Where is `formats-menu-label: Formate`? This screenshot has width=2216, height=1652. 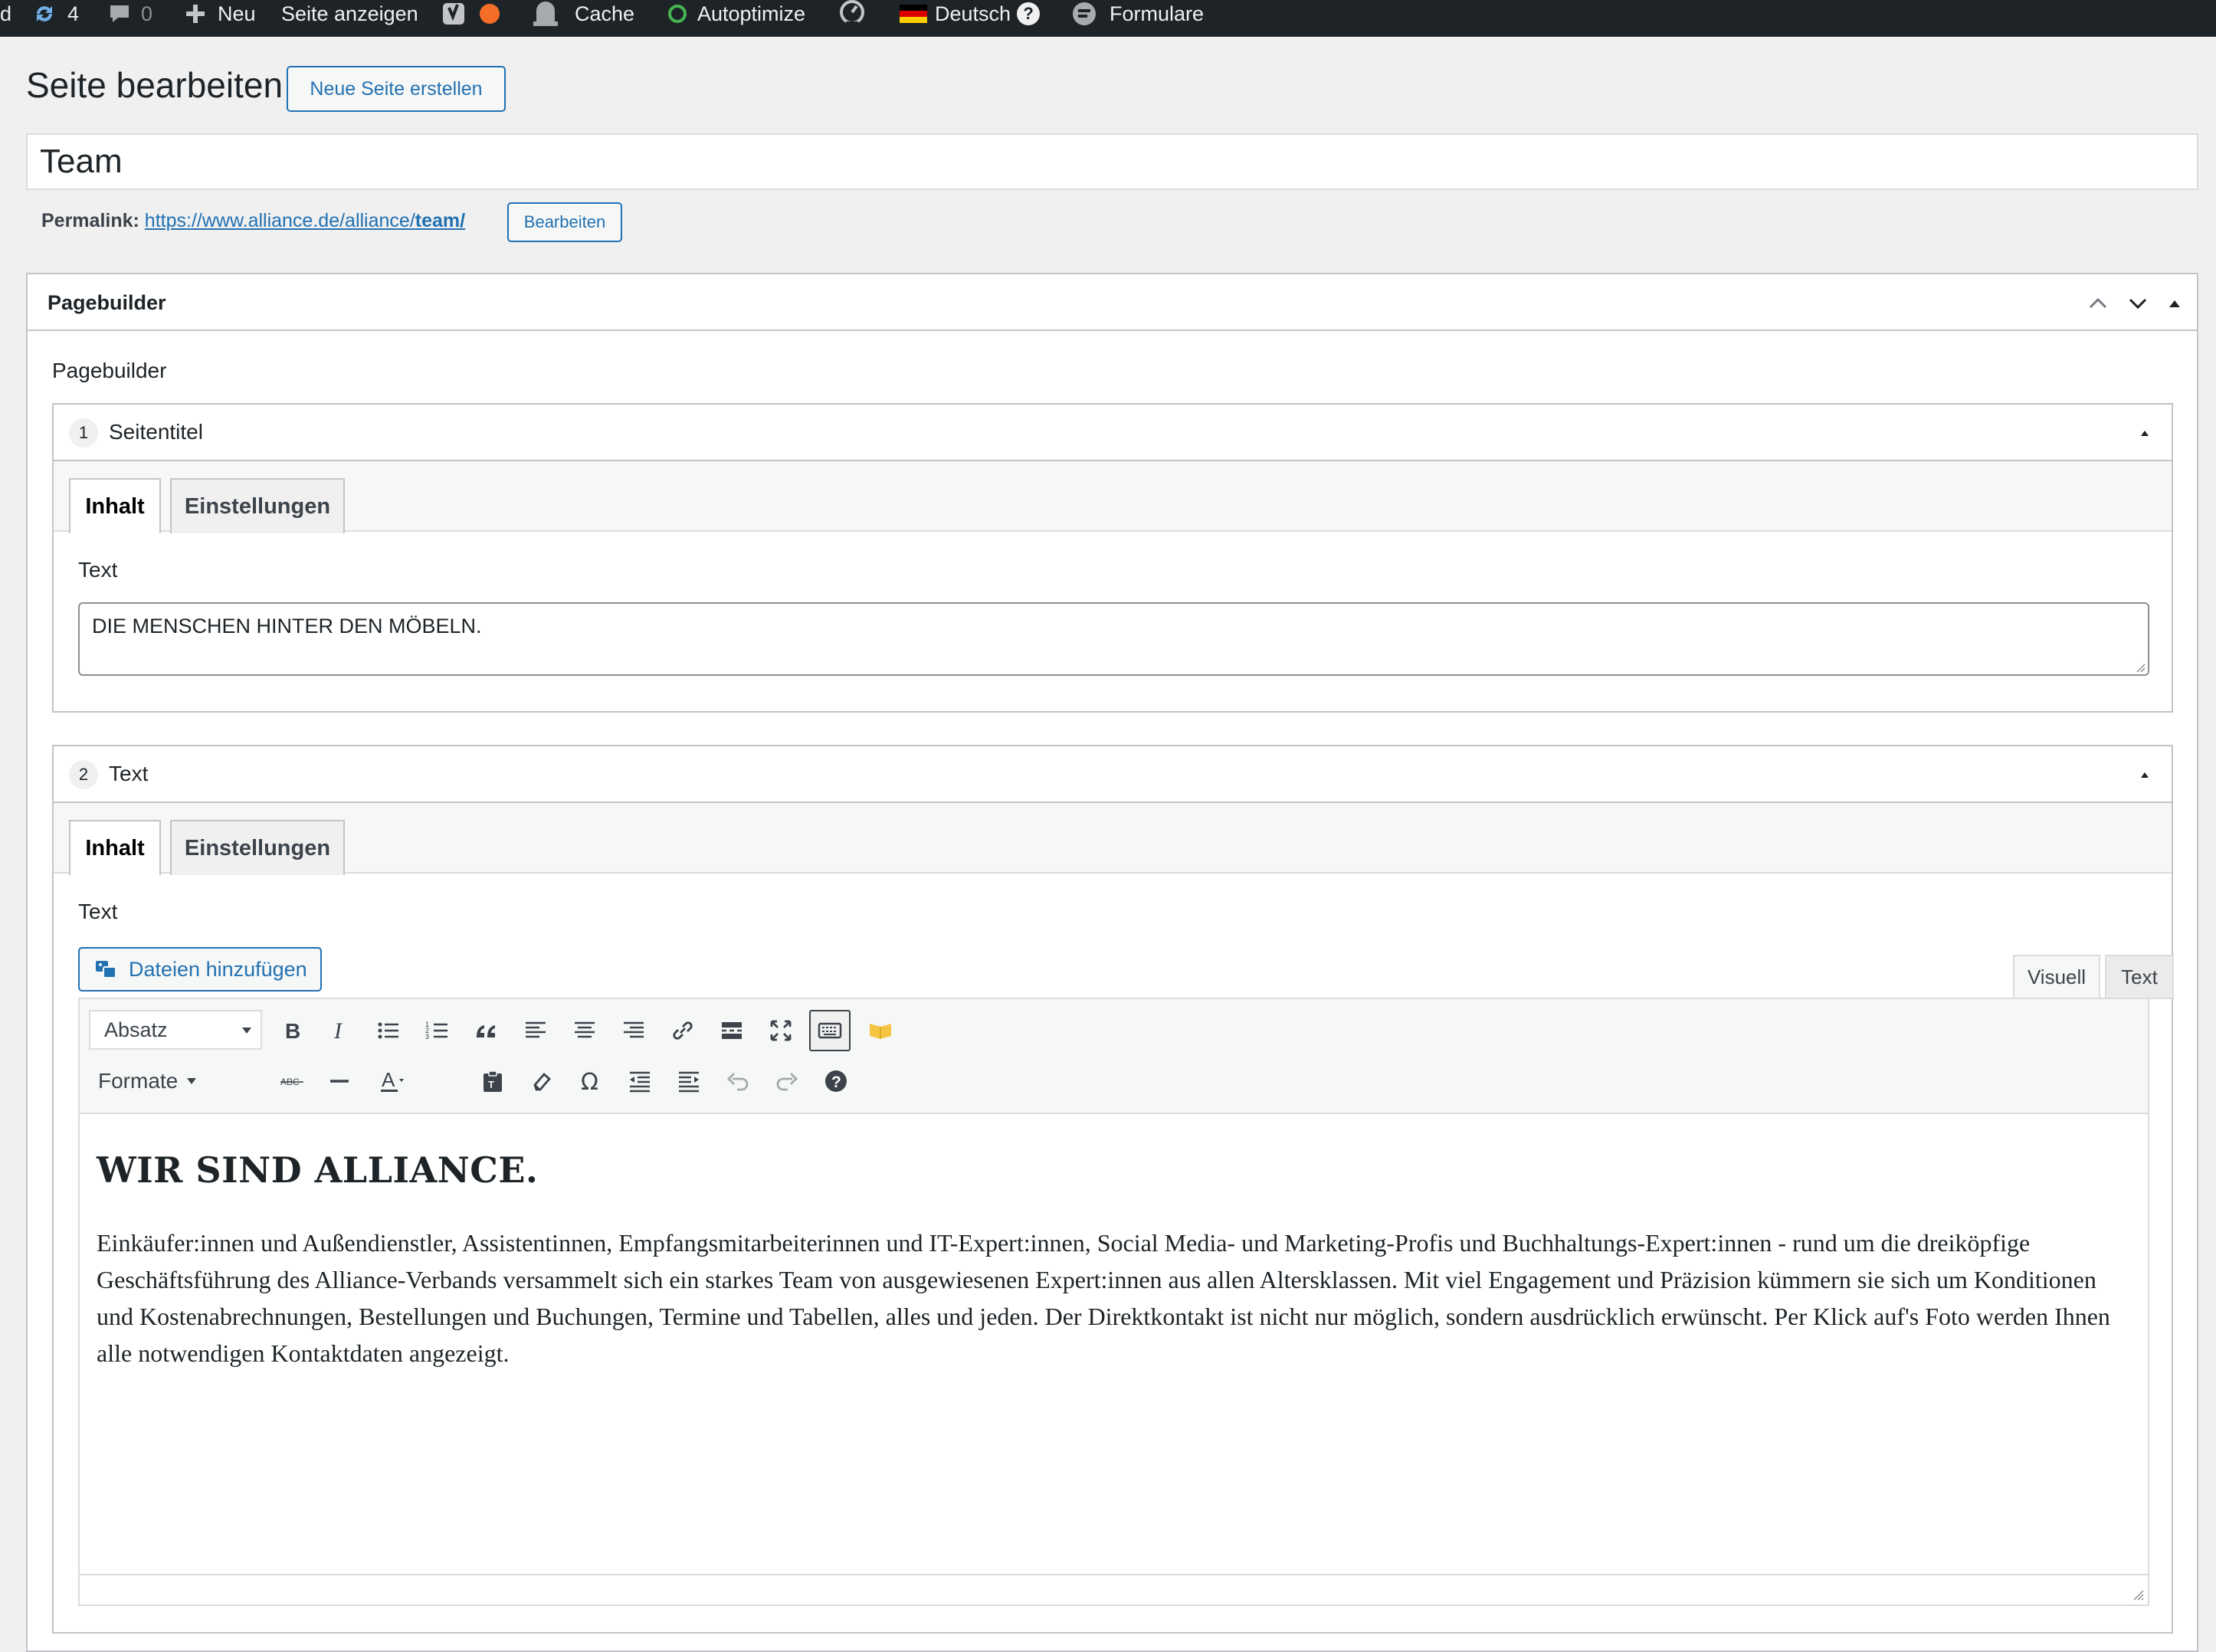 formats-menu-label: Formate is located at coordinates (138, 1081).